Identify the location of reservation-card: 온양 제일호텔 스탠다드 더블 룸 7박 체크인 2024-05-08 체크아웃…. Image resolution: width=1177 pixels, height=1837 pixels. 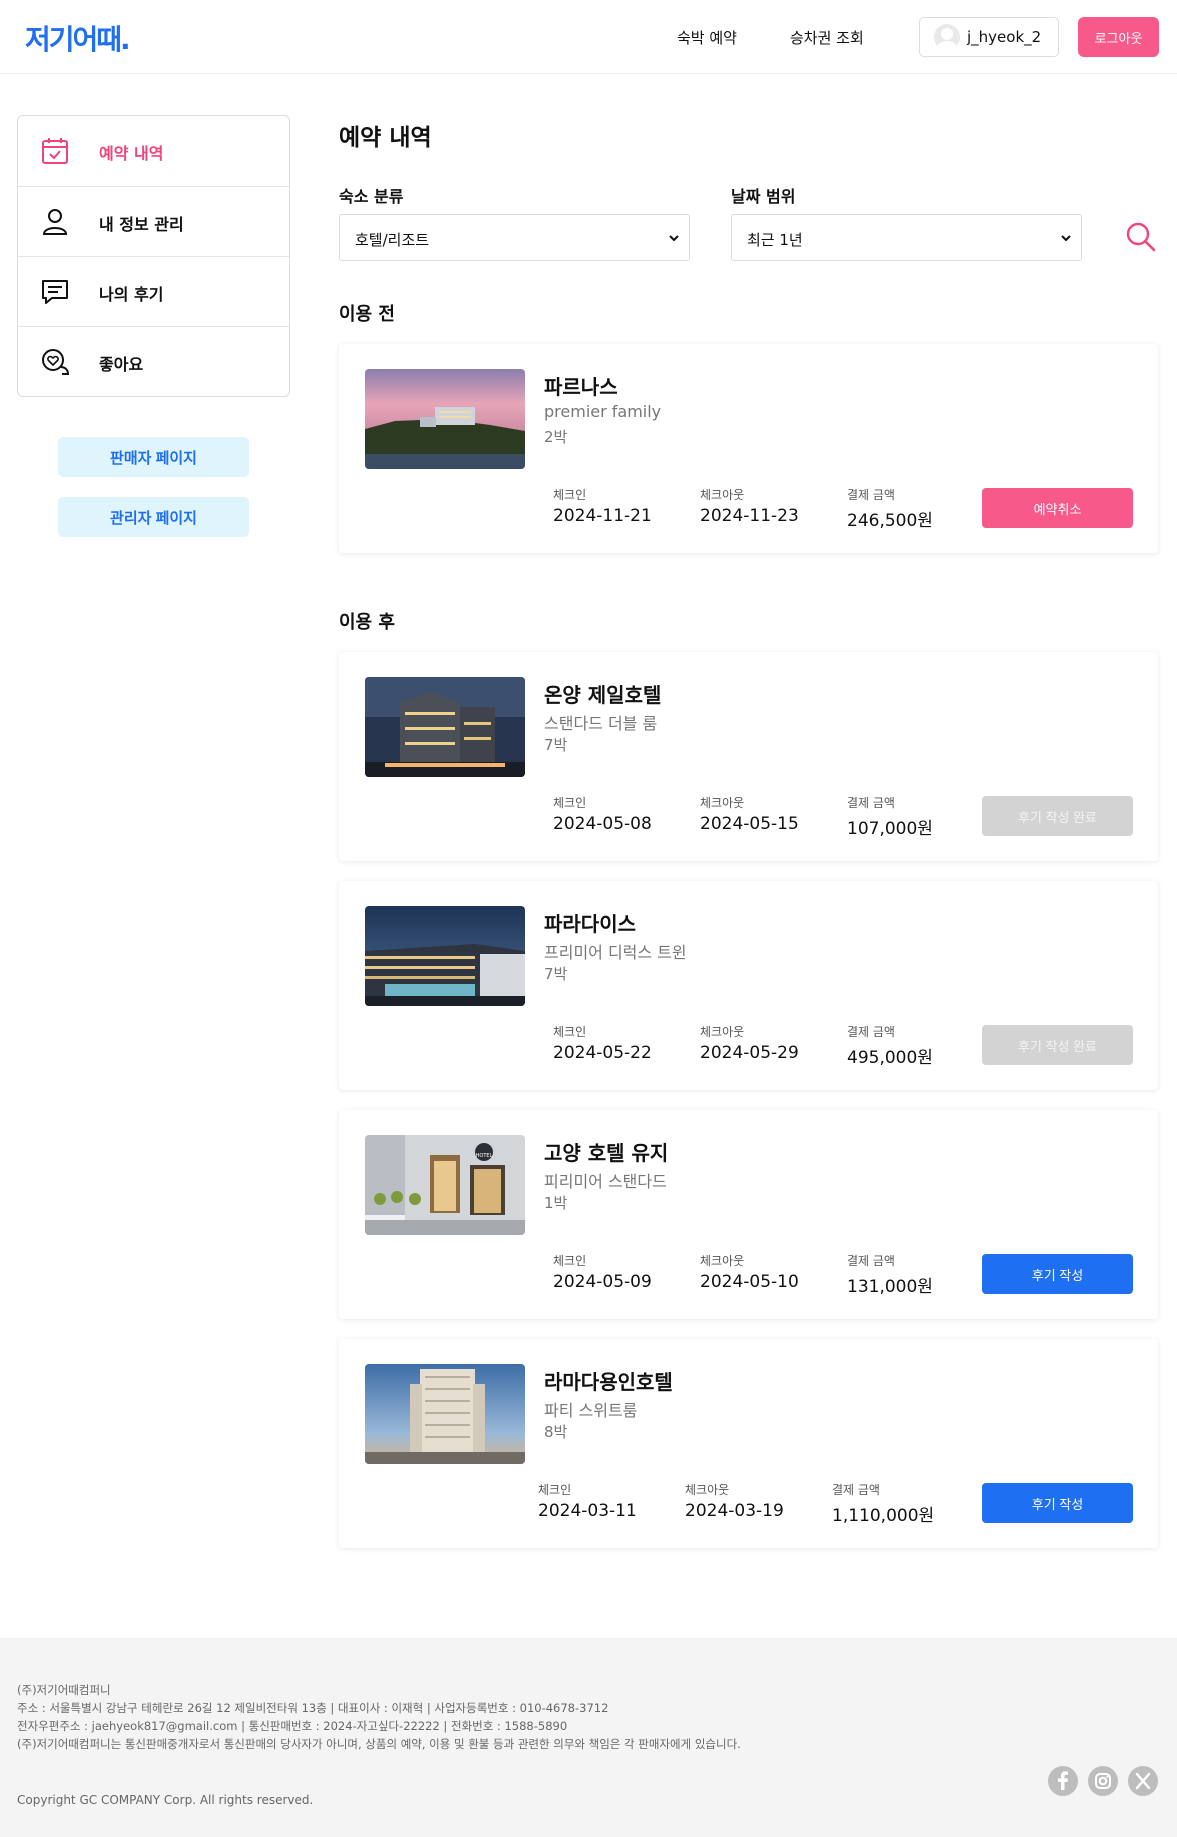
(748, 756).